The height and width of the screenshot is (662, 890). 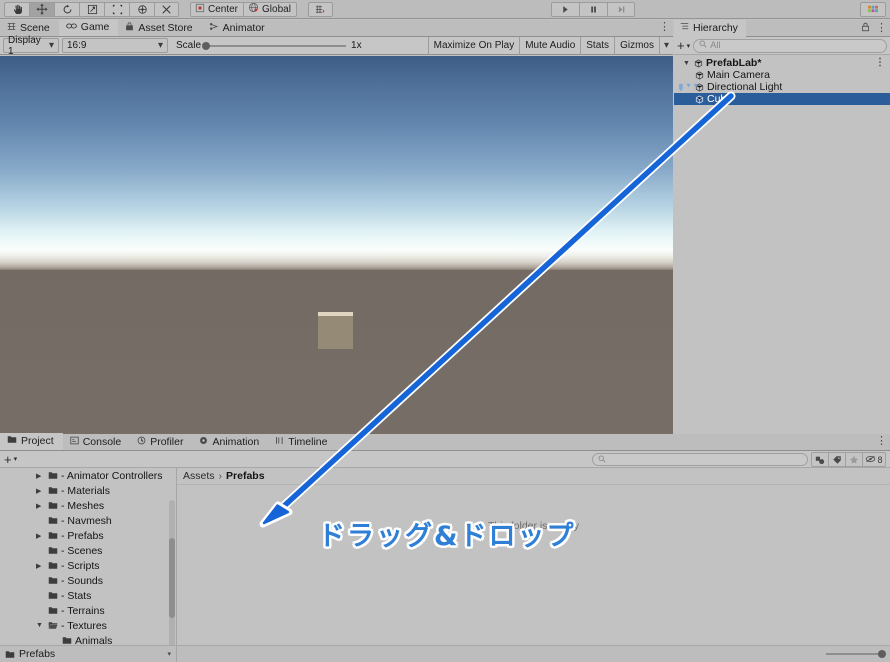 What do you see at coordinates (865, 28) in the screenshot?
I see `lock-icon` at bounding box center [865, 28].